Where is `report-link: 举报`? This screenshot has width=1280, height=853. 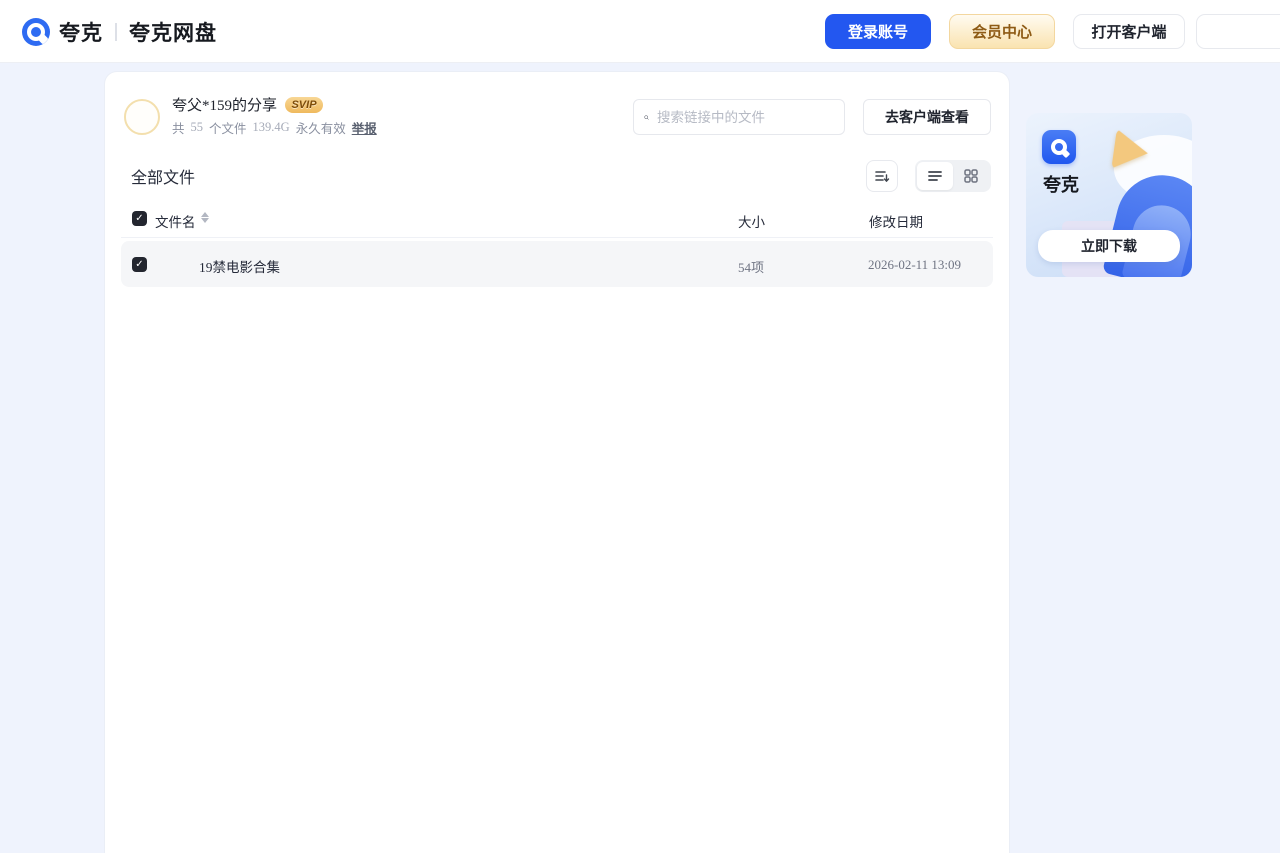
report-link: 举报 is located at coordinates (364, 127).